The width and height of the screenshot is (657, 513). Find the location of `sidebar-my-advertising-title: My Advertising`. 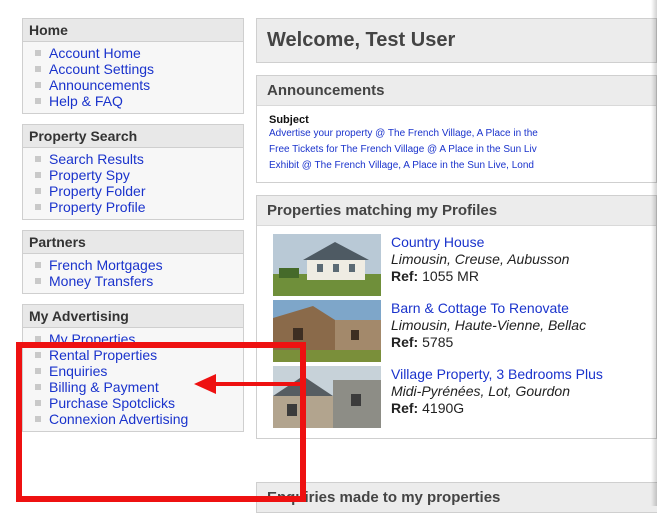

sidebar-my-advertising-title: My Advertising is located at coordinates (133, 316).